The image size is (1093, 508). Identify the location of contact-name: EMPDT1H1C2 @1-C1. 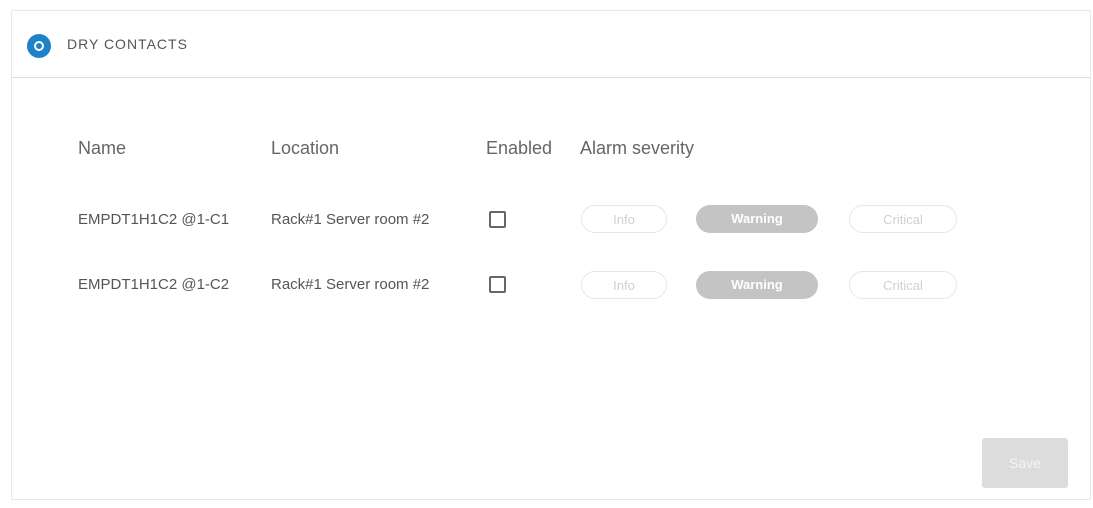
(154, 219).